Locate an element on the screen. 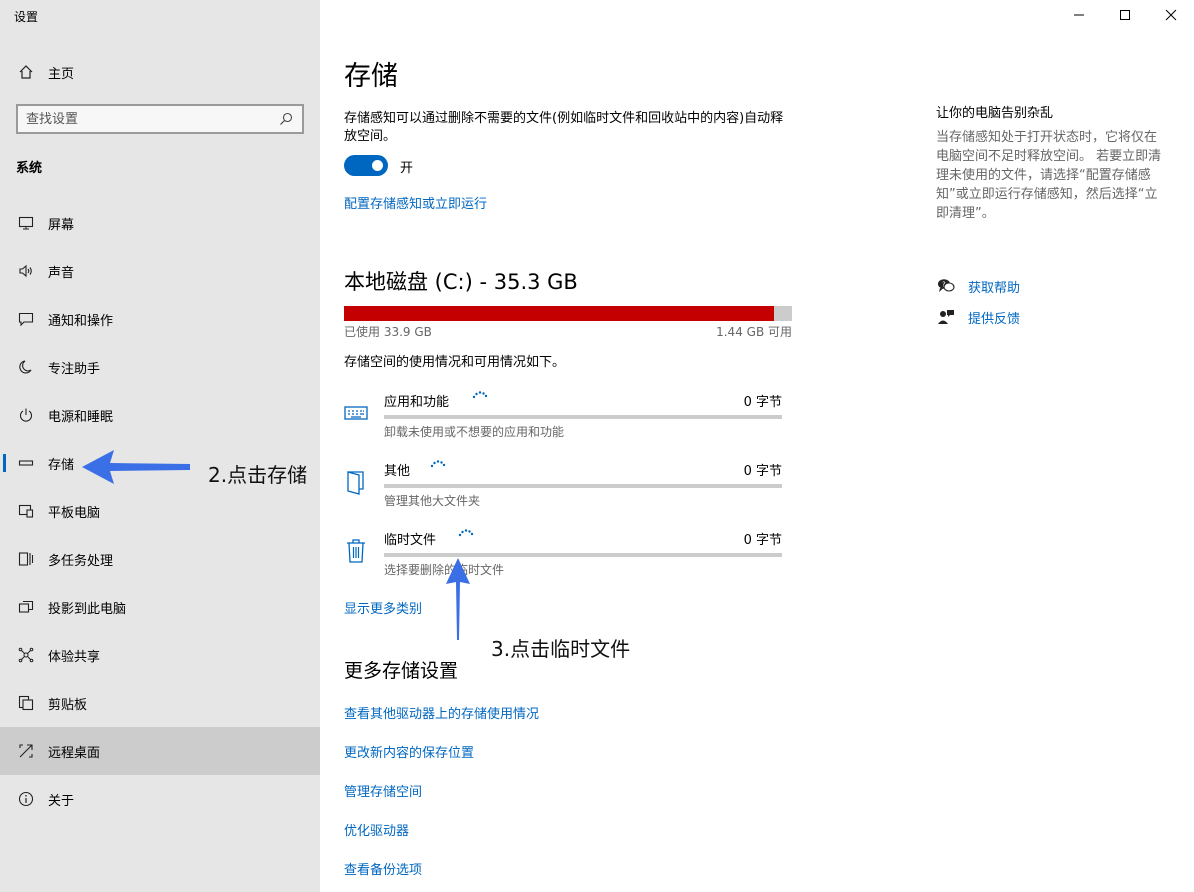 The height and width of the screenshot is (892, 1194). category-description: 管理其他大文件夹 is located at coordinates (432, 501).